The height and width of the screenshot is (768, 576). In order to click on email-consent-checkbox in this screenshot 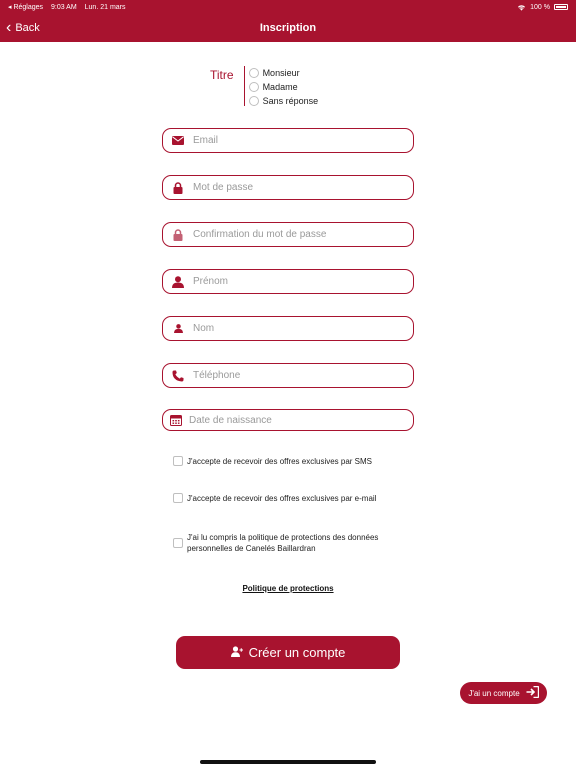, I will do `click(178, 498)`.